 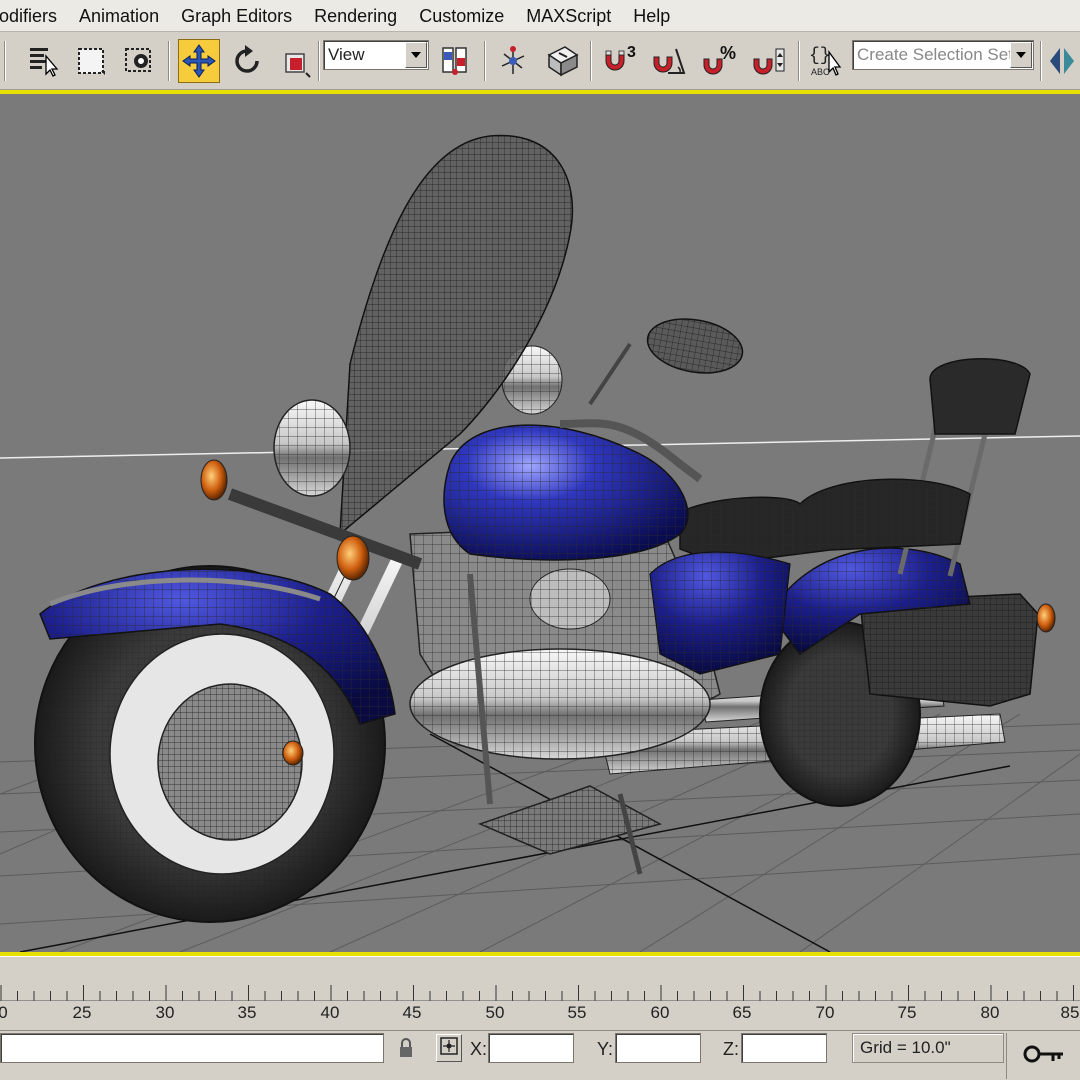 I want to click on spinner-snap-button, so click(x=769, y=61).